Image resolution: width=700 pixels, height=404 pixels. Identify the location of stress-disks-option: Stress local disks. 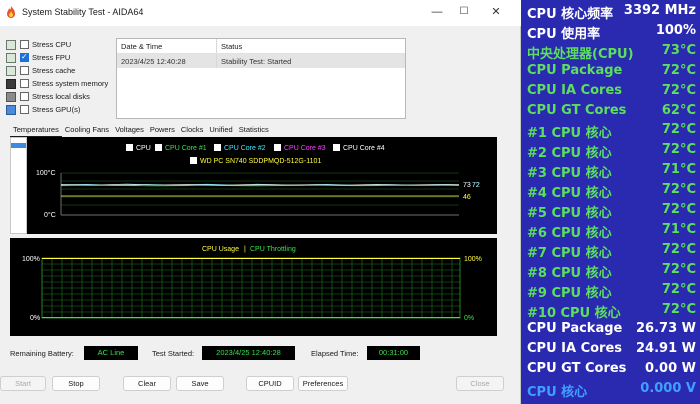
(48, 96).